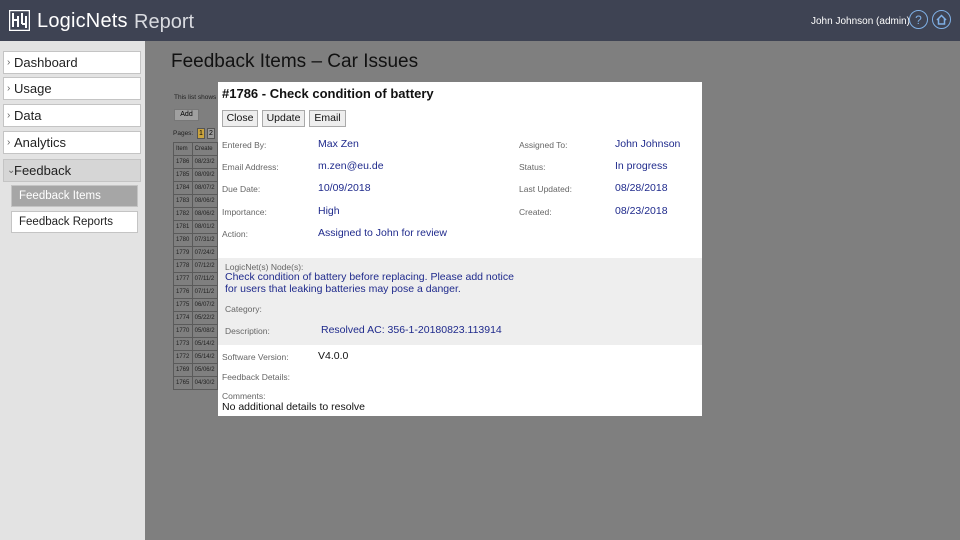 The width and height of the screenshot is (960, 540). I want to click on user-name: John Johnson (admin), so click(860, 21).